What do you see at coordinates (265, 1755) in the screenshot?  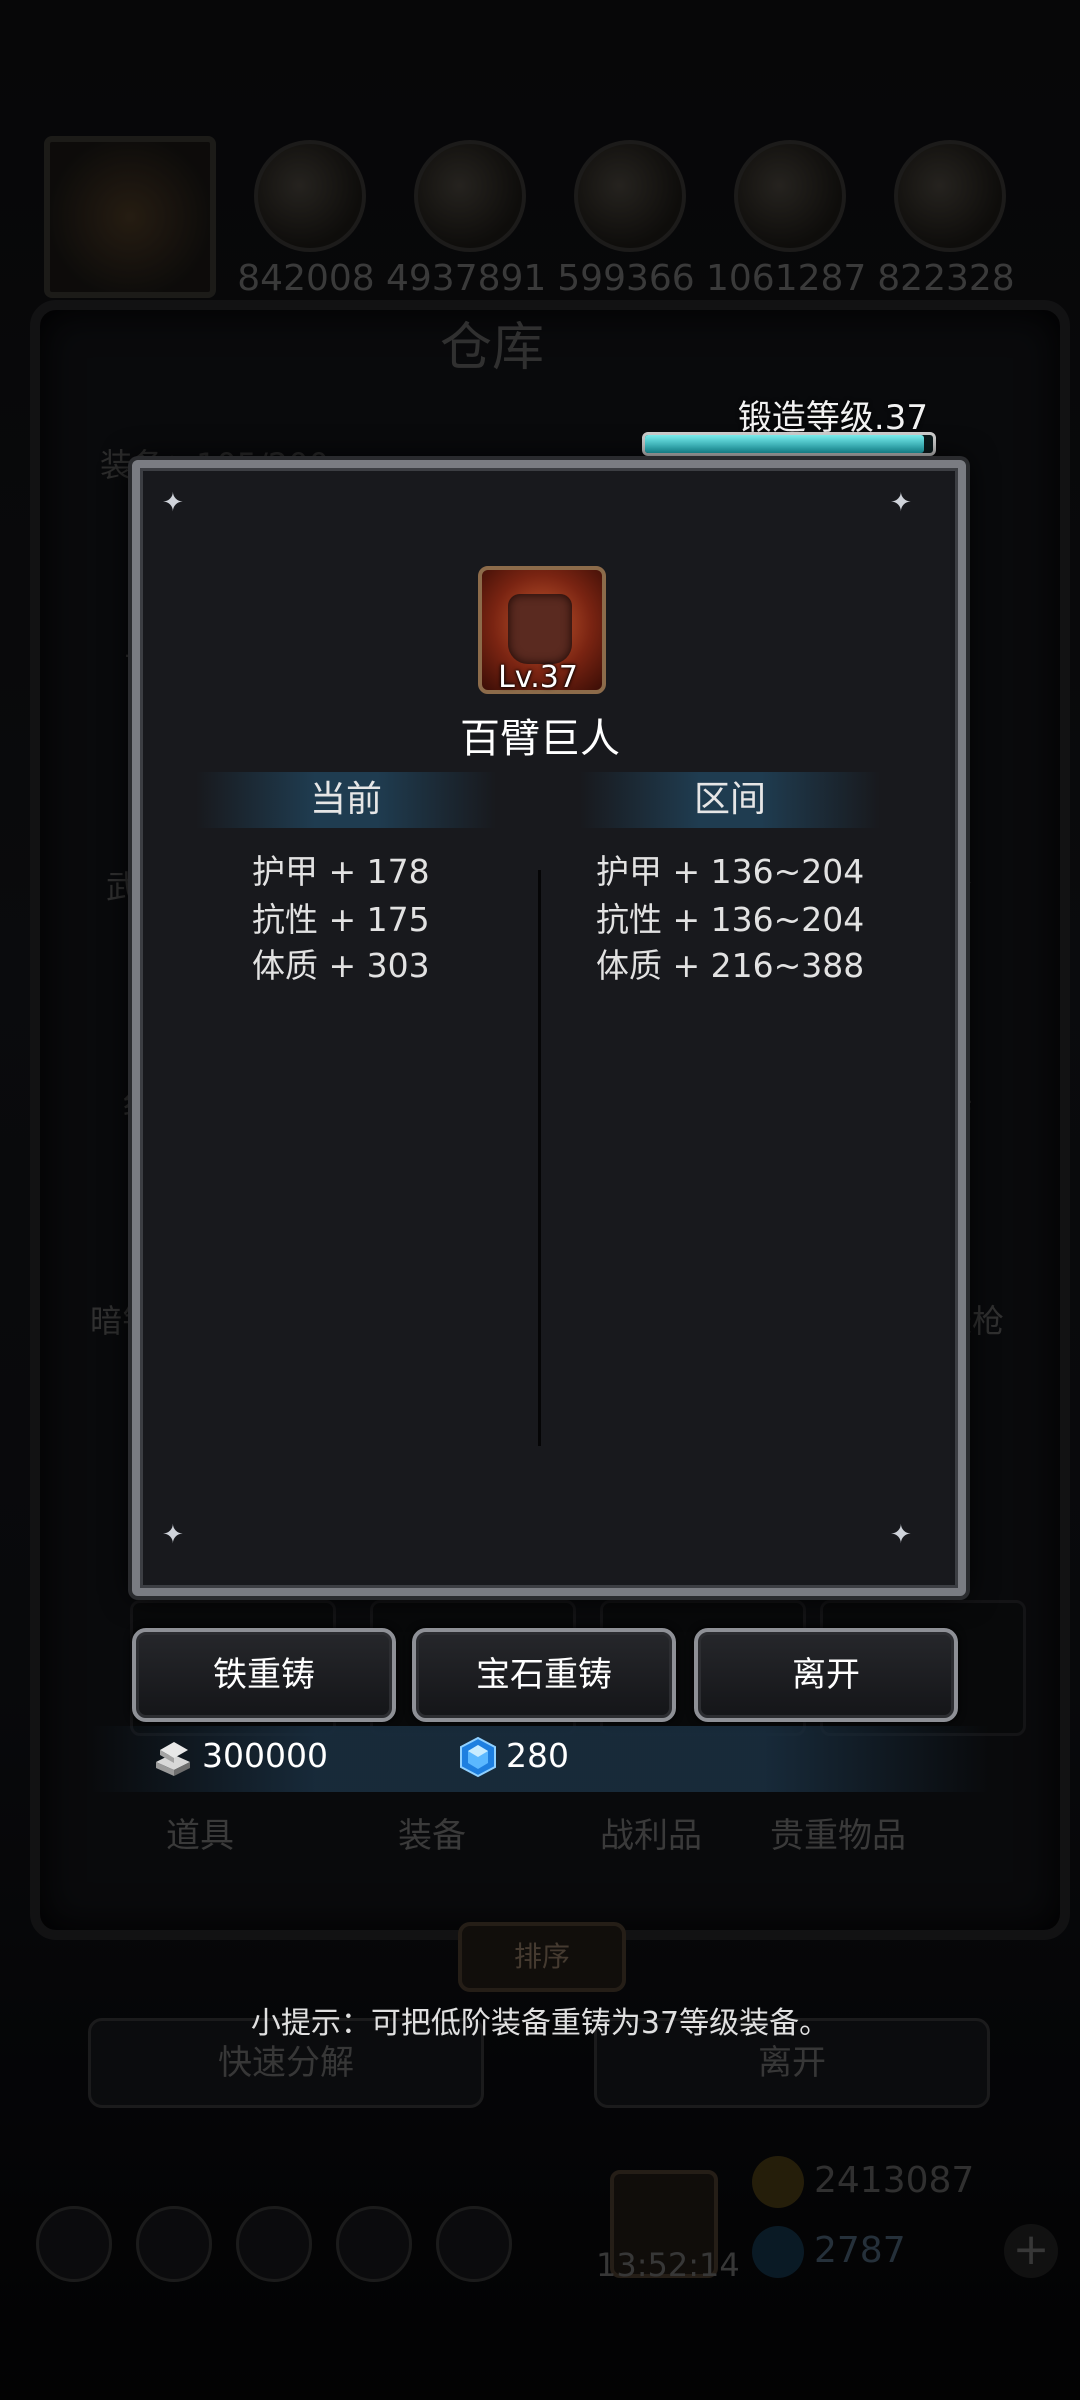 I see `iron-cost: 300000` at bounding box center [265, 1755].